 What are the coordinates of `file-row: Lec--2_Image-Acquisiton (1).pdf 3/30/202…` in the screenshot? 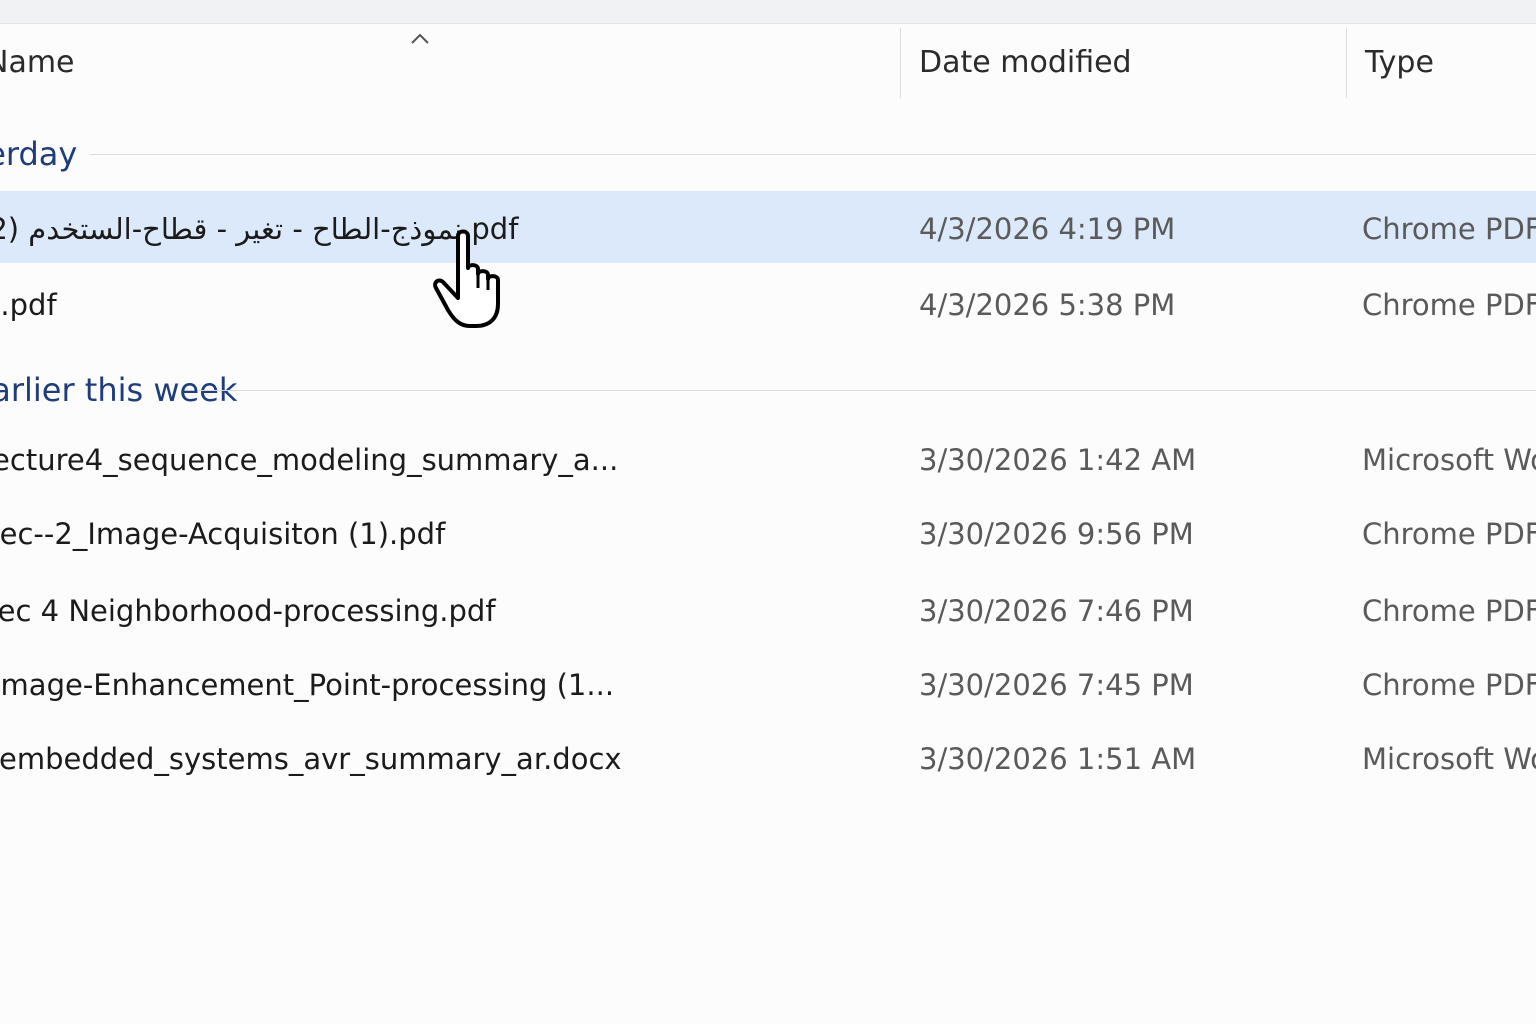 It's located at (768, 532).